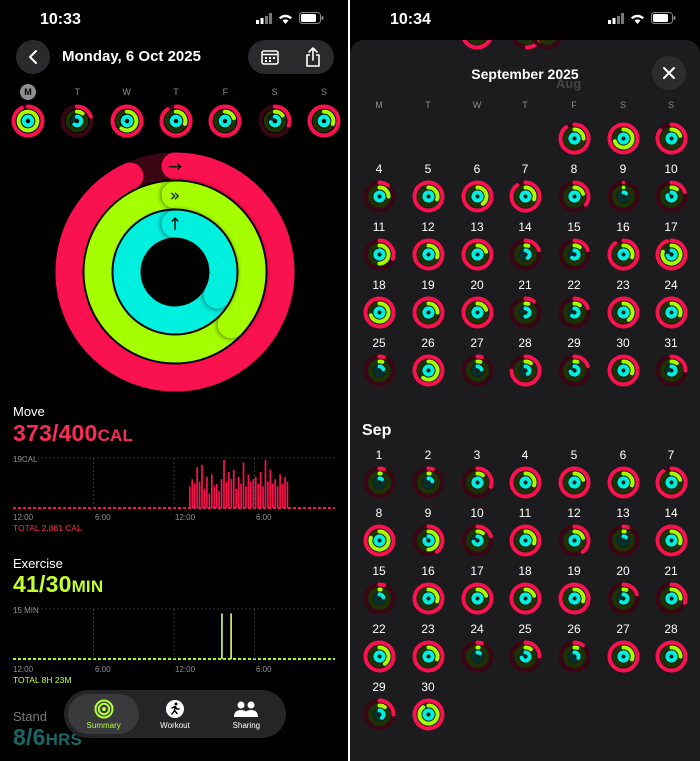 The image size is (700, 761). Describe the element at coordinates (55, 433) in the screenshot. I see `move-value-number: 373/400` at that location.